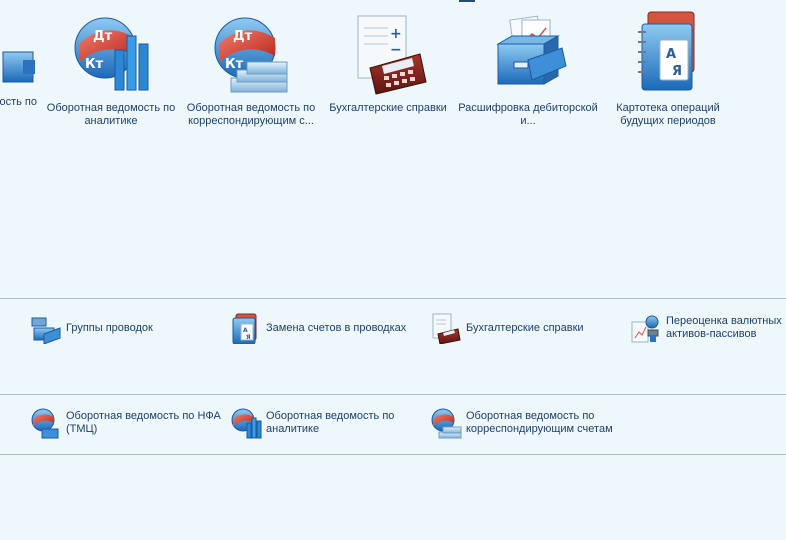 Image resolution: width=786 pixels, height=540 pixels. I want to click on dt-kt-money-icon: Дт Кт, so click(251, 55).